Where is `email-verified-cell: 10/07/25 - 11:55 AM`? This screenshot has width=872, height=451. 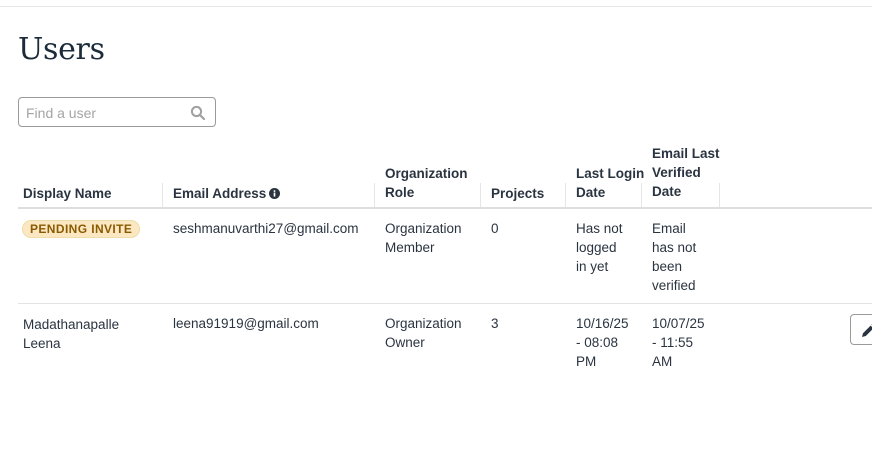 email-verified-cell: 10/07/25 - 11:55 AM is located at coordinates (678, 342).